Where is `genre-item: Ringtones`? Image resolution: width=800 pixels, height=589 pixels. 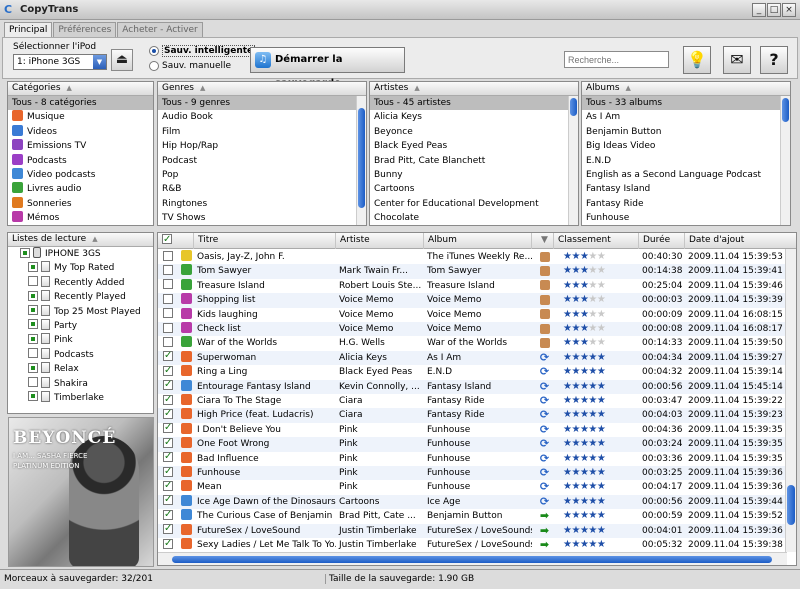 genre-item: Ringtones is located at coordinates (262, 204).